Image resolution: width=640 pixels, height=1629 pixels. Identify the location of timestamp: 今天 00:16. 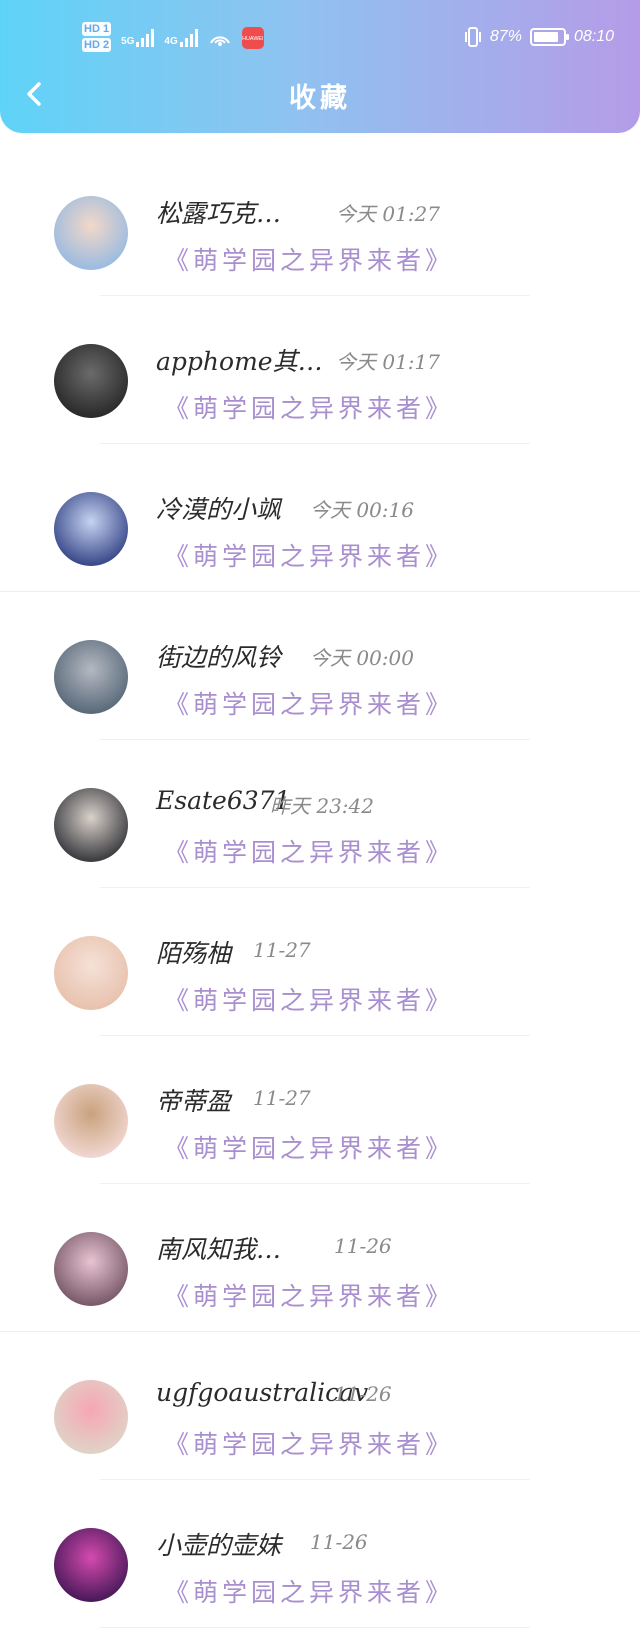
(362, 510).